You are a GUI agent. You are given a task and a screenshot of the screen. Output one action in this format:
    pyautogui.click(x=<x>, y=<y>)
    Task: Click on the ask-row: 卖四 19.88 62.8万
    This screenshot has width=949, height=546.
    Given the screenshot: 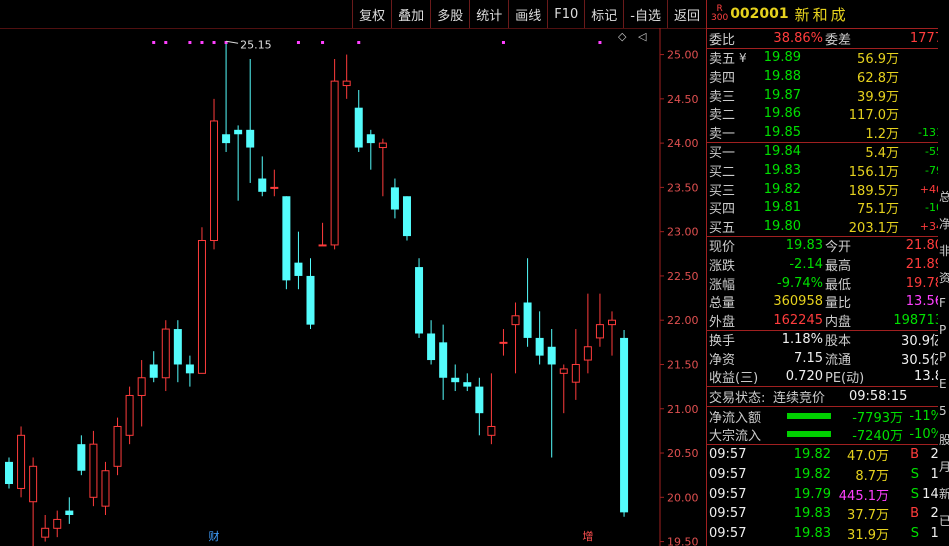 What is the action you would take?
    pyautogui.click(x=828, y=76)
    